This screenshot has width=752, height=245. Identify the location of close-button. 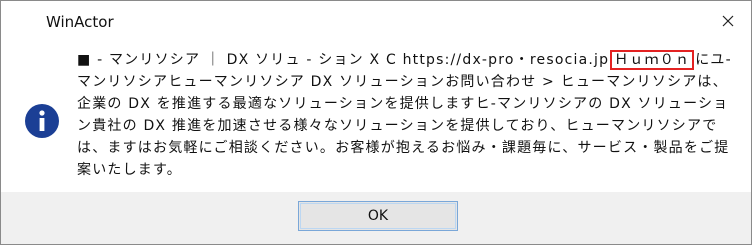
(728, 21).